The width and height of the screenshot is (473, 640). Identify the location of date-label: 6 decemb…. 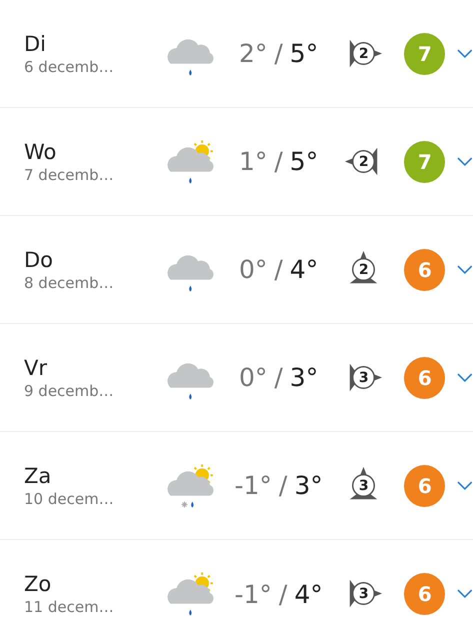
(69, 67).